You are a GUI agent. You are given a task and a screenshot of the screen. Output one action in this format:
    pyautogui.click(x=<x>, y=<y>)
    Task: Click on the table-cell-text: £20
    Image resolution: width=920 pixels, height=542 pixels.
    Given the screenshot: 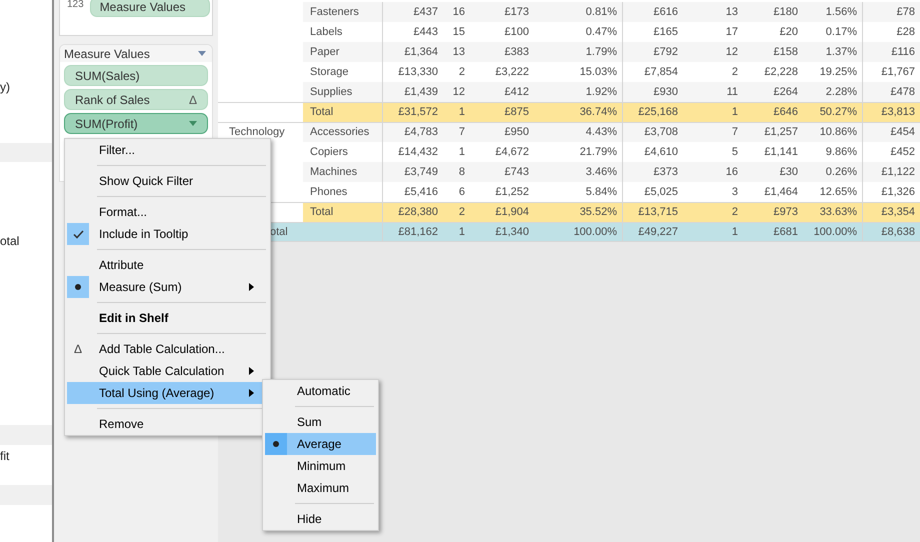 What is the action you would take?
    pyautogui.click(x=789, y=32)
    